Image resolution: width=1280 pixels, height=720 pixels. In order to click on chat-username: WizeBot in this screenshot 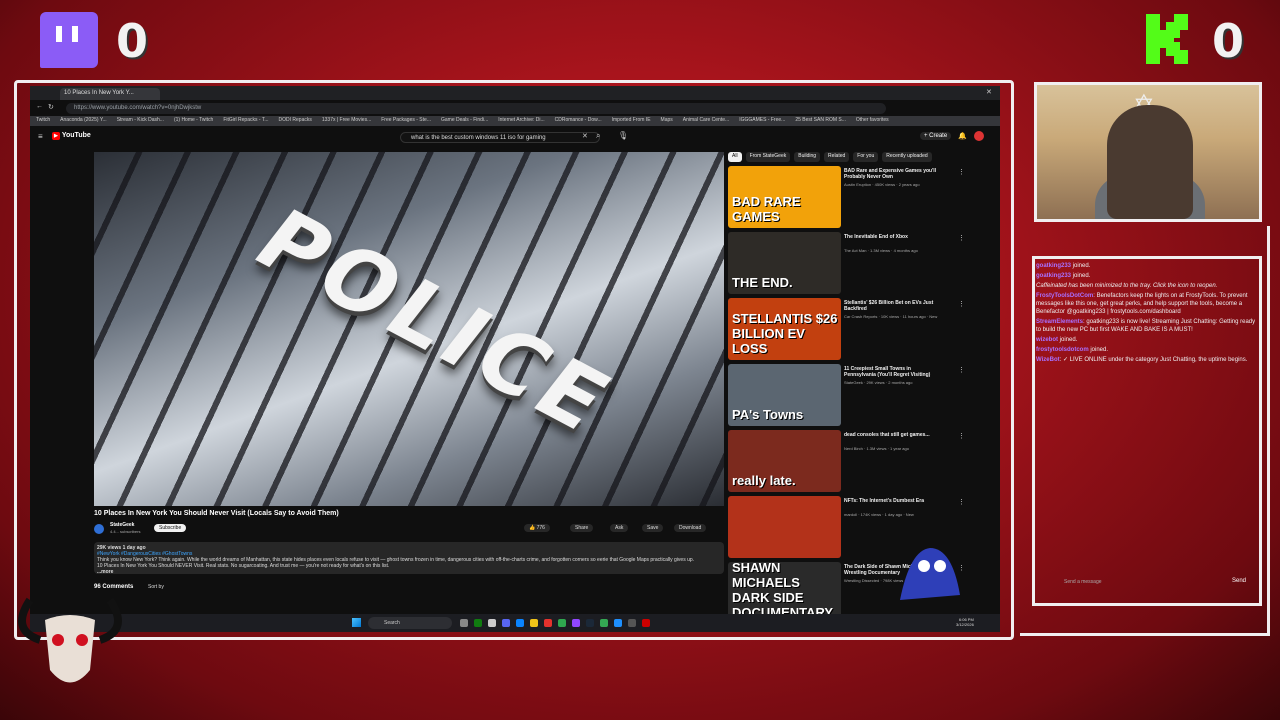, I will do `click(1048, 360)`.